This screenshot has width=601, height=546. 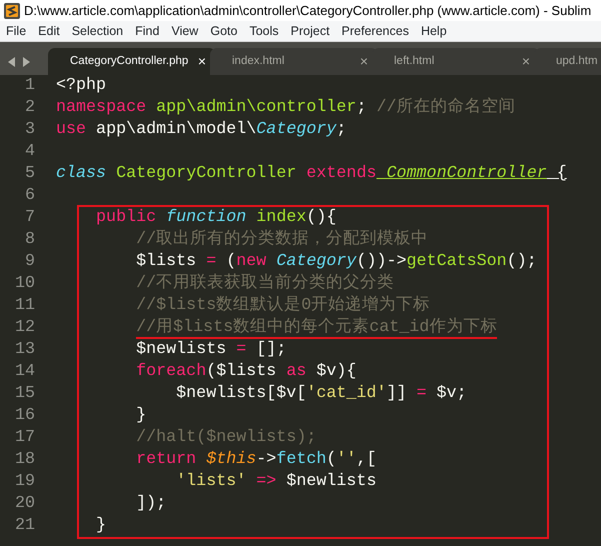 What do you see at coordinates (321, 394) in the screenshot?
I see `code-line: $newlists[$v['cat_id']] = $v;` at bounding box center [321, 394].